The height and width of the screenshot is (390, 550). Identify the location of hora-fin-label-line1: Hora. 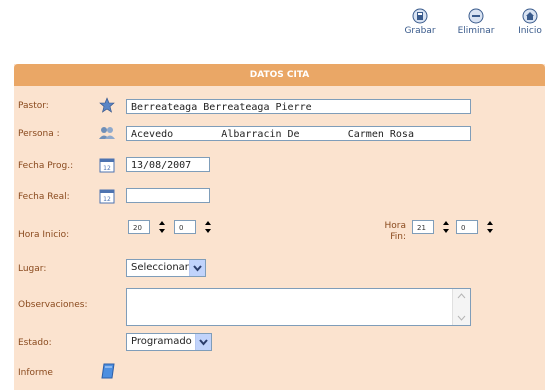
(395, 226).